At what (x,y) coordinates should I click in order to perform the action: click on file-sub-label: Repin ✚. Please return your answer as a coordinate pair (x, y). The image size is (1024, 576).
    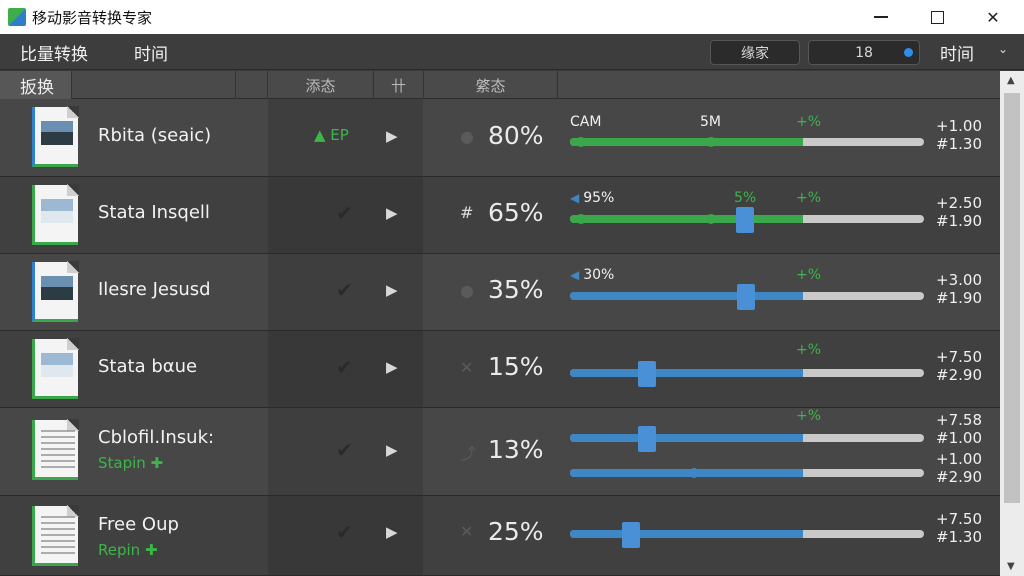
    Looking at the image, I should click on (128, 550).